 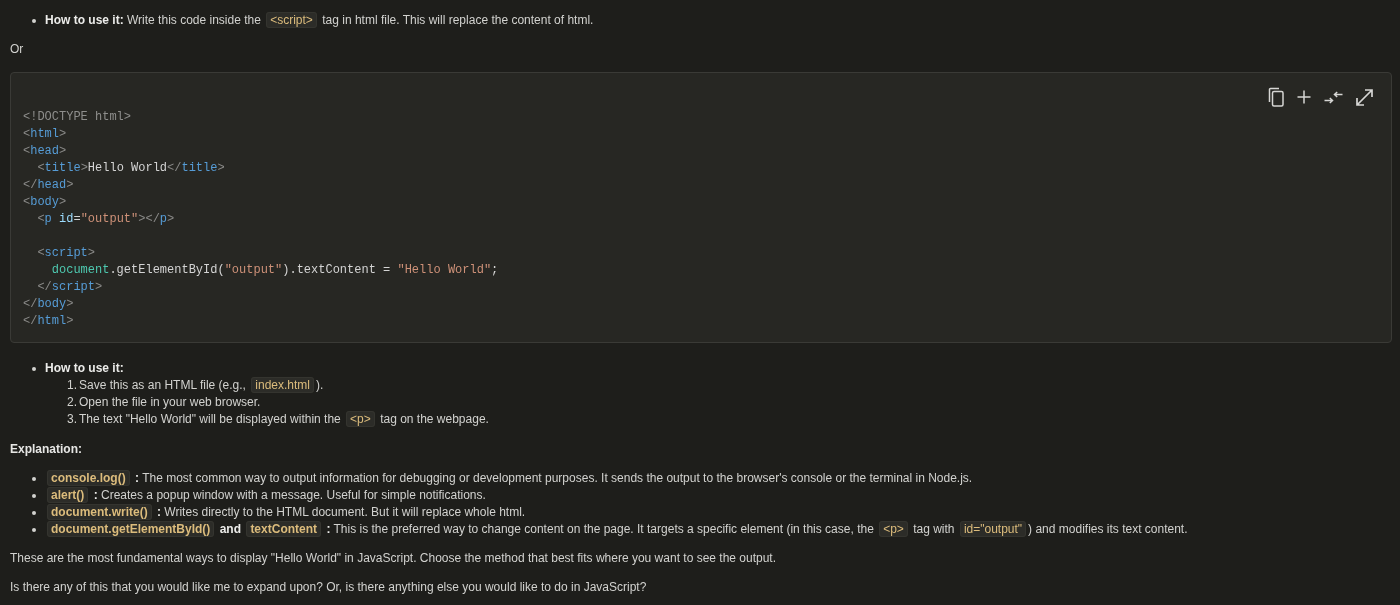 What do you see at coordinates (1333, 97) in the screenshot?
I see `collapse-icon` at bounding box center [1333, 97].